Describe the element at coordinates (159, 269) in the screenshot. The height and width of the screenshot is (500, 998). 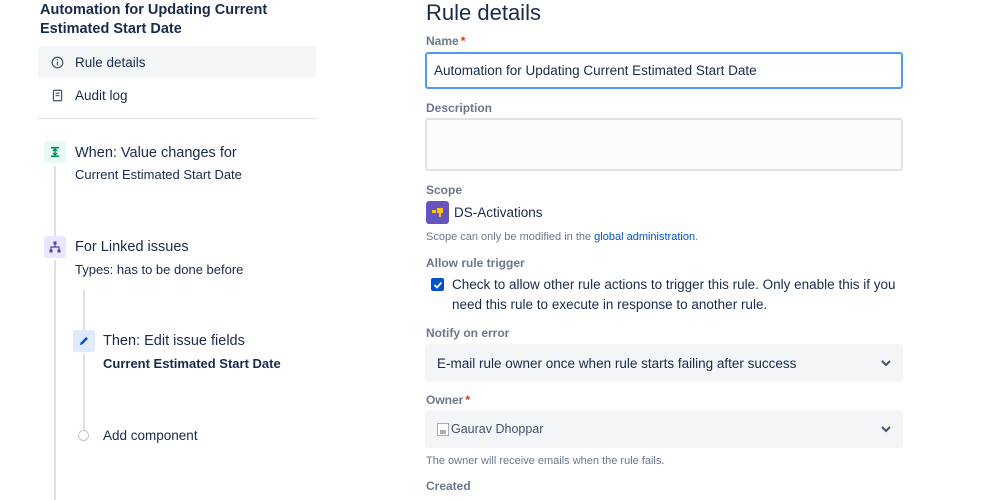
I see `branch-component-subtitle: Types: has to be done before` at that location.